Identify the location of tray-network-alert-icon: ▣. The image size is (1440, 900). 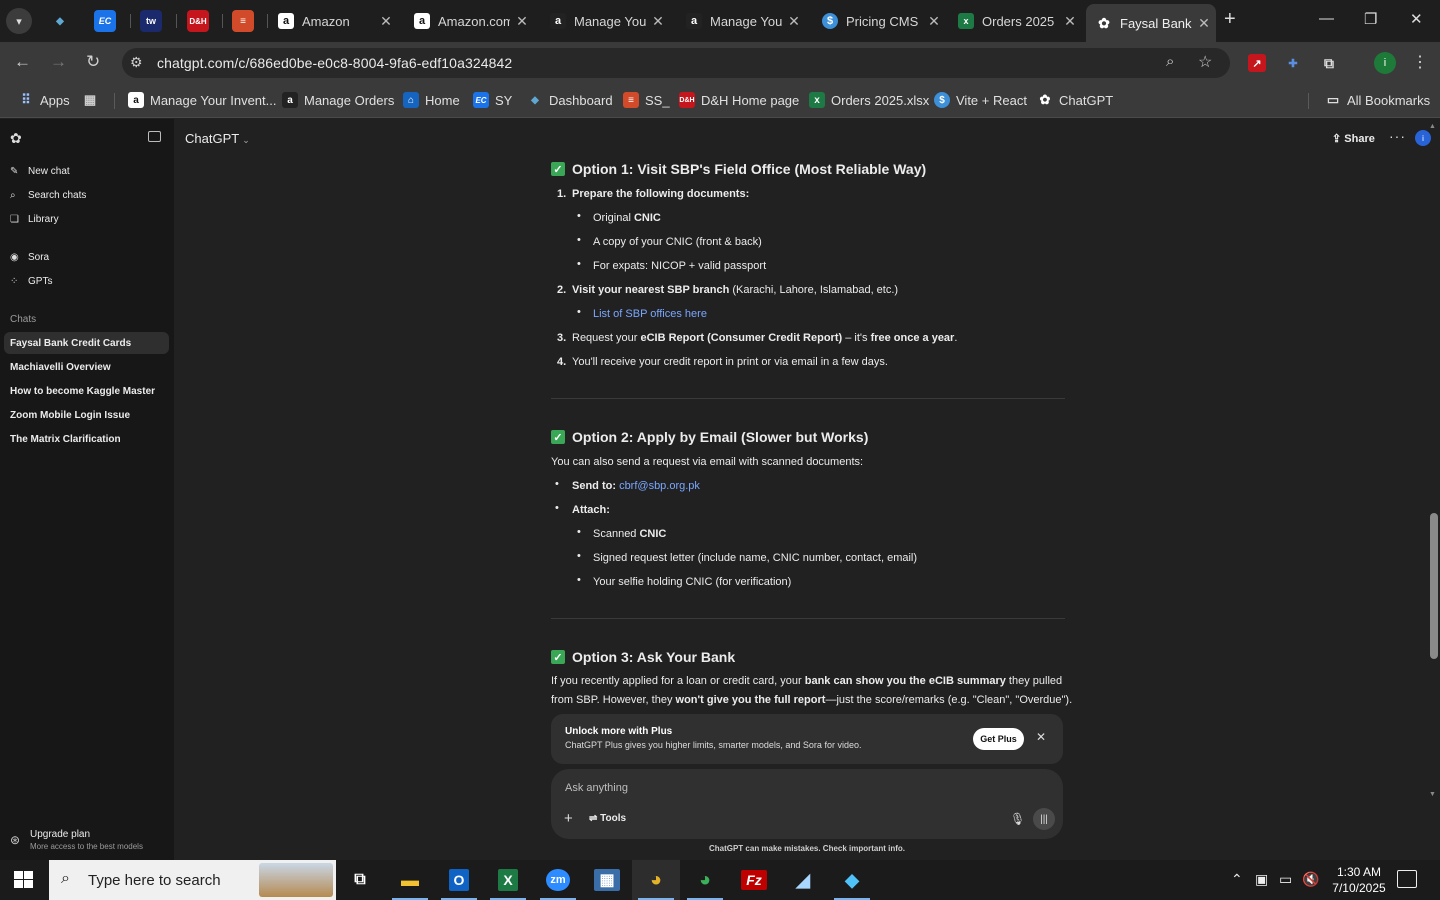
(1261, 879).